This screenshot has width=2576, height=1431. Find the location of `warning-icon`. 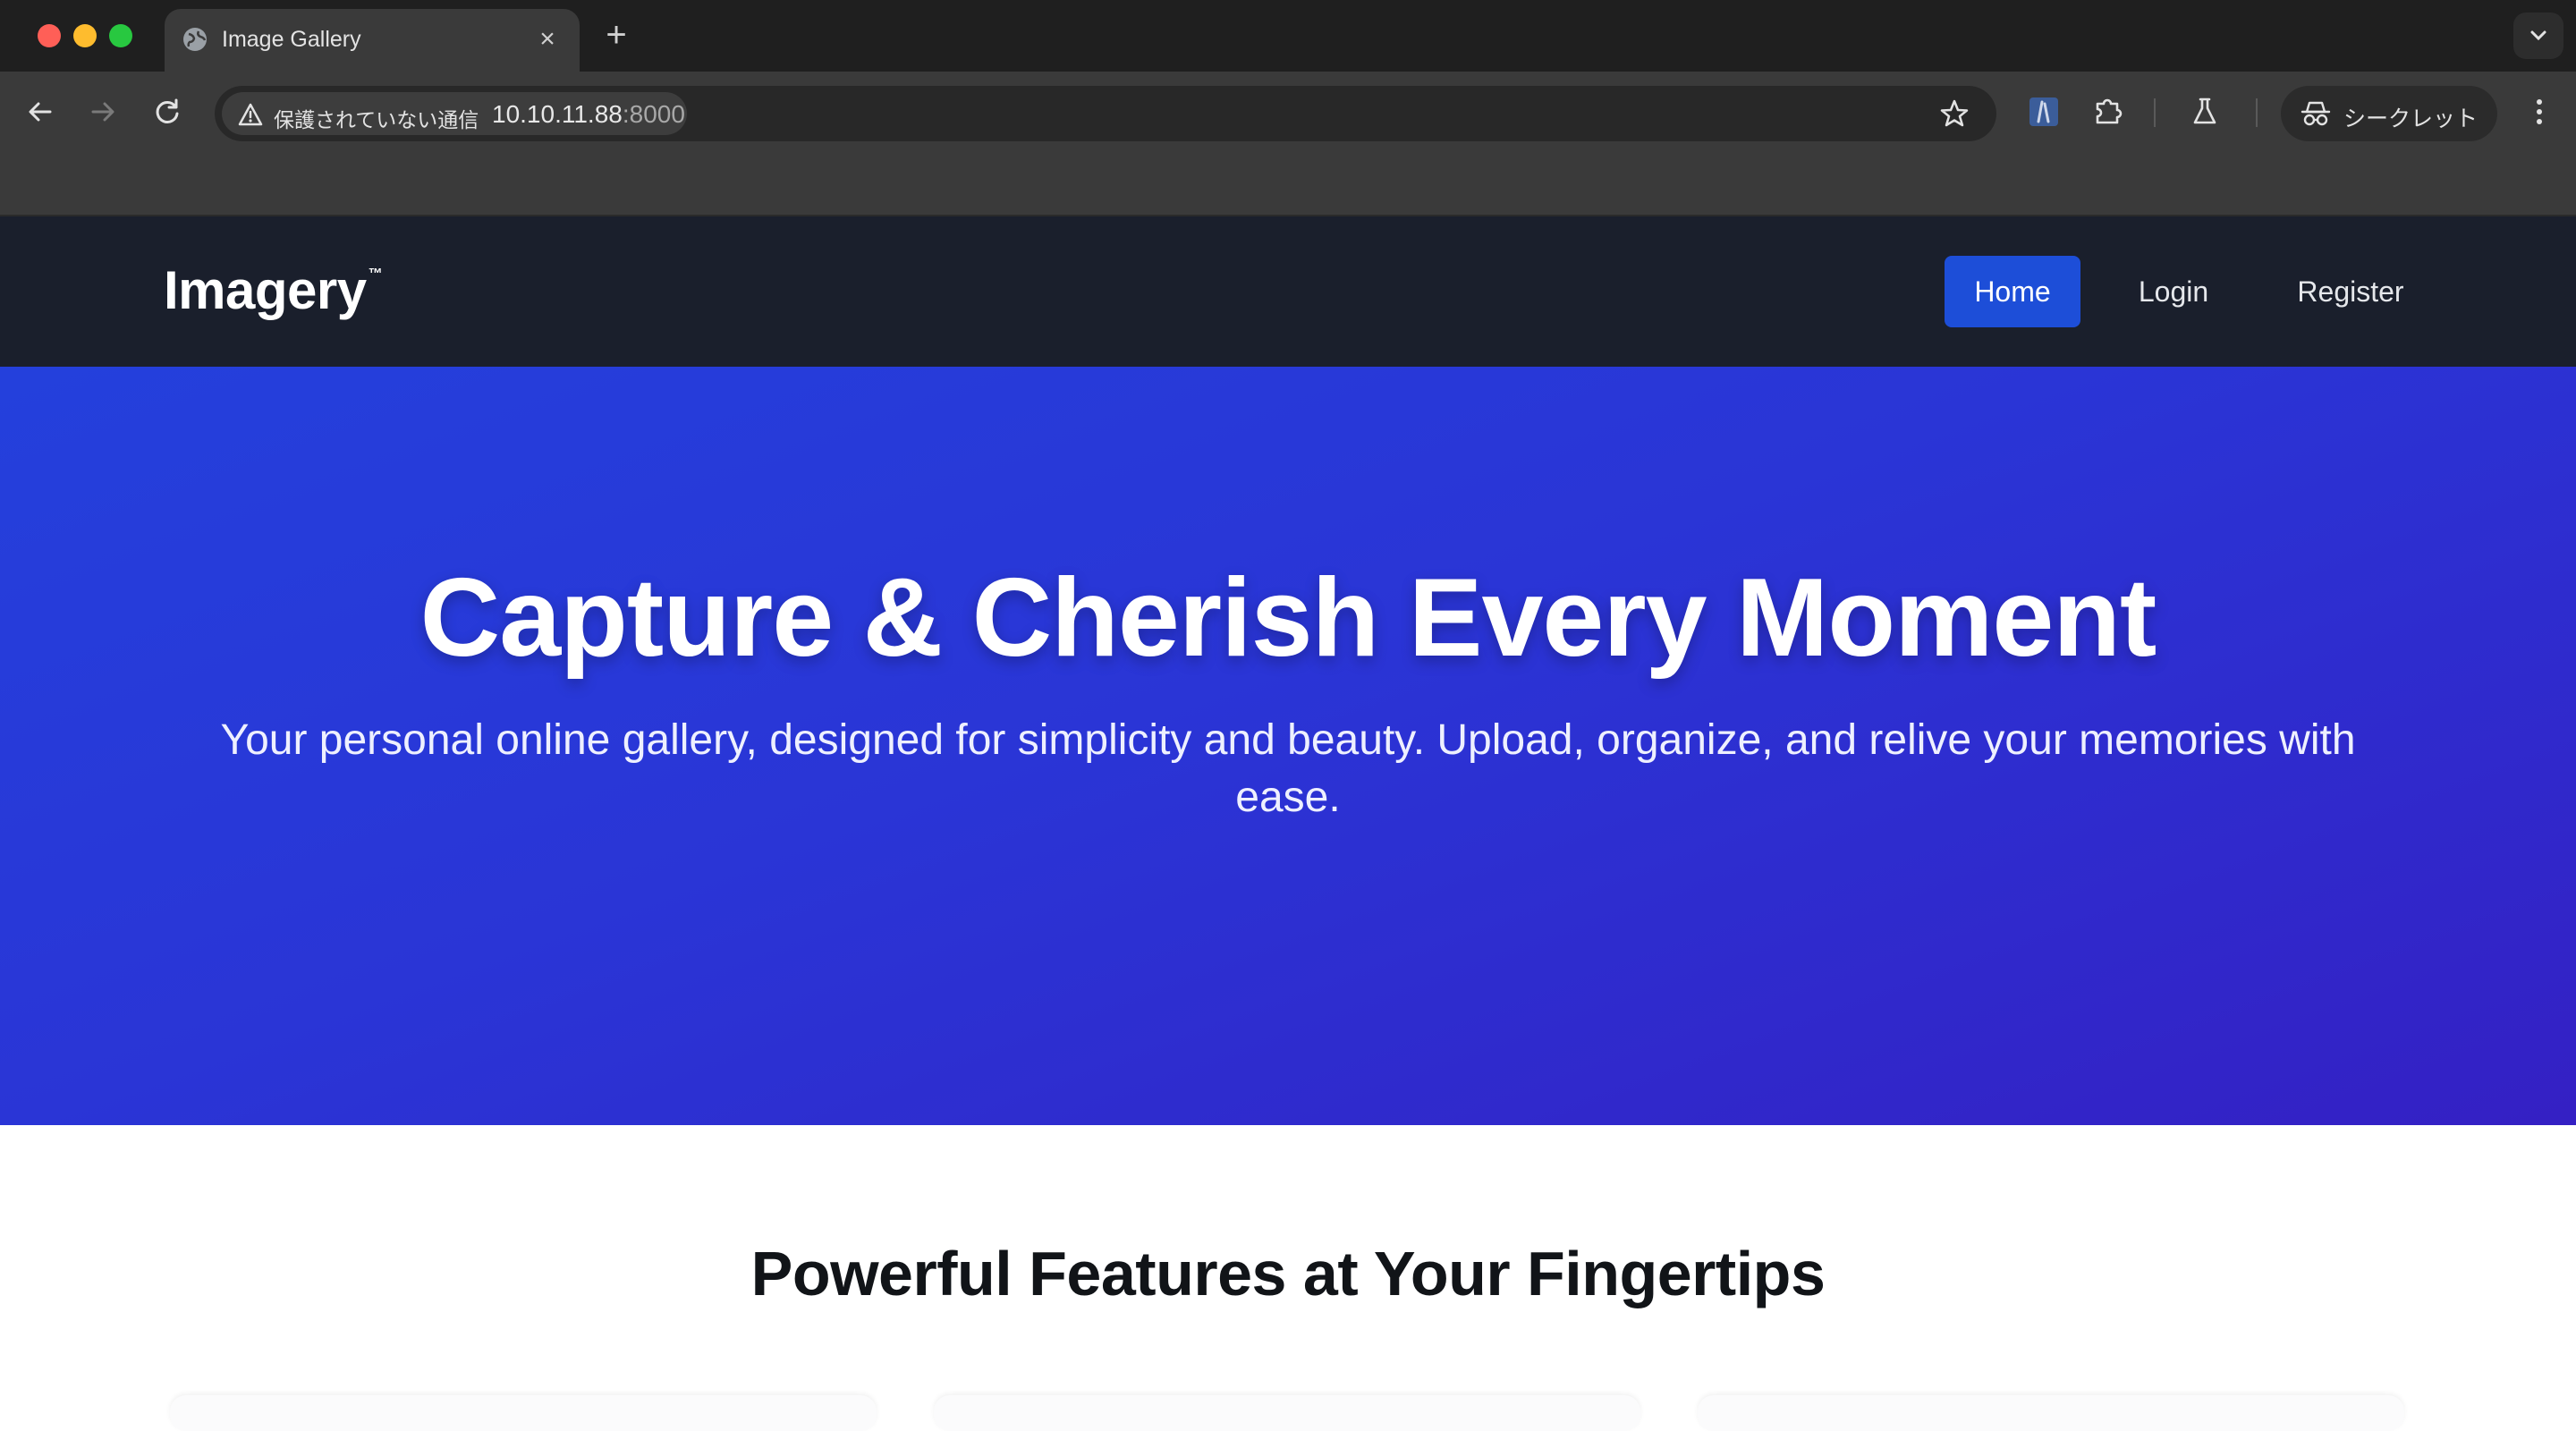

warning-icon is located at coordinates (250, 115).